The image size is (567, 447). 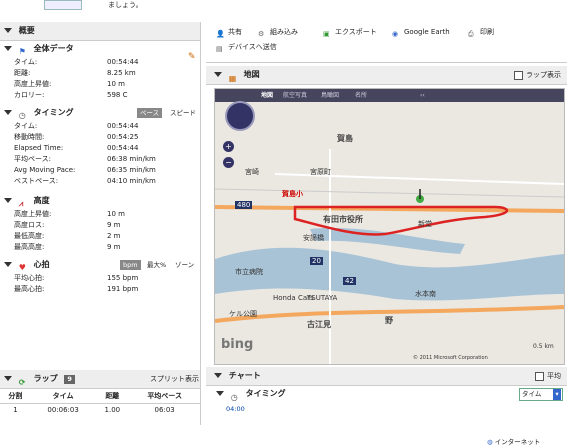 What do you see at coordinates (532, 394) in the screenshot?
I see `chart-metric-value: タイム` at bounding box center [532, 394].